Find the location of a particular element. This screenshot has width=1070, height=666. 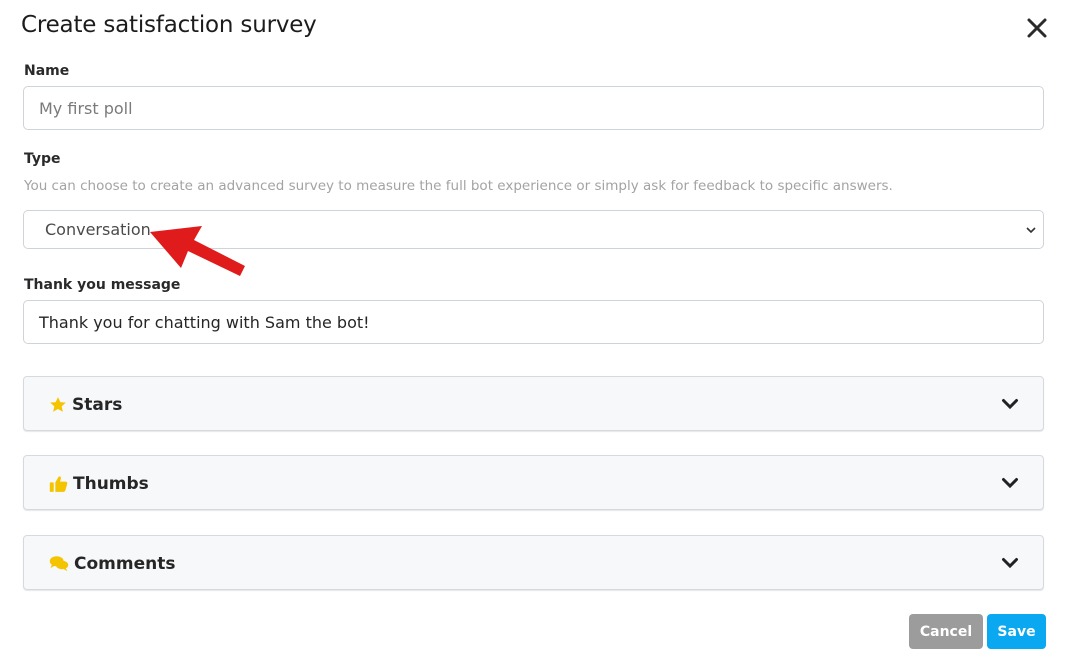

thank-you-label: Thank you message is located at coordinates (102, 285).